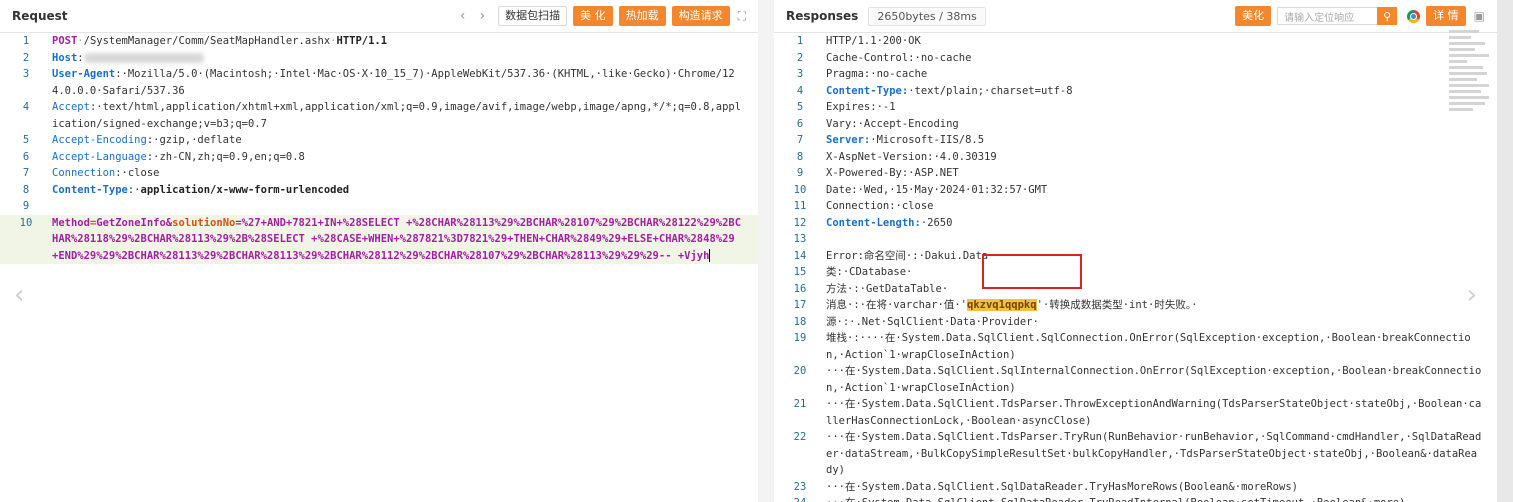  Describe the element at coordinates (1135, 140) in the screenshot. I see `code-line: 7 Server:·Microsoft-IIS/8.5` at that location.